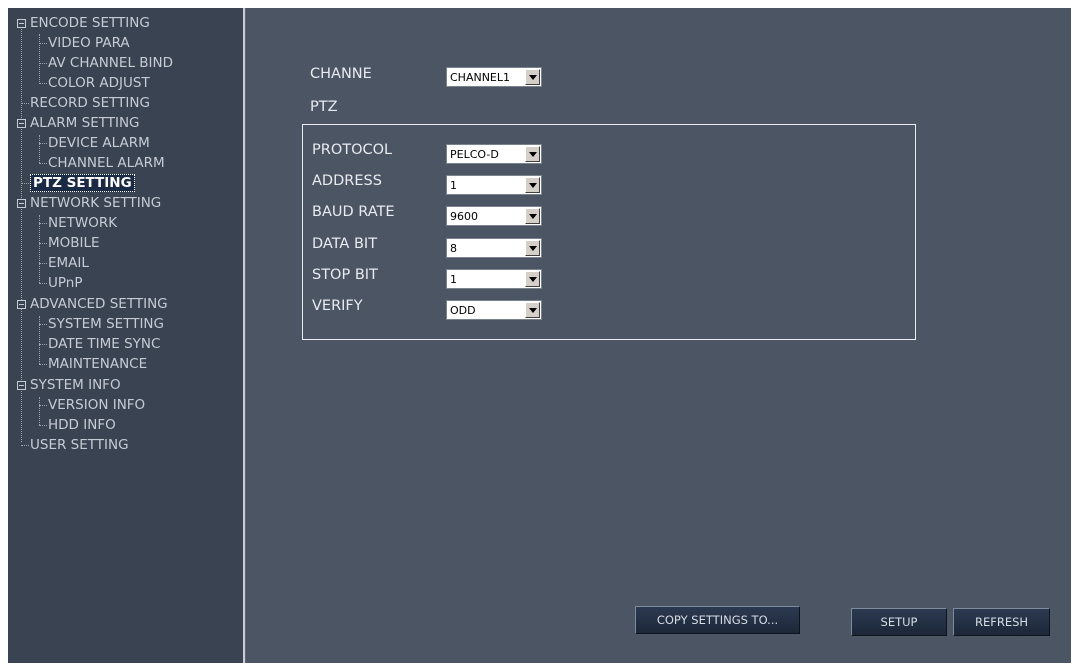 The image size is (1079, 667). What do you see at coordinates (347, 181) in the screenshot?
I see `address-label: ADDRESS` at bounding box center [347, 181].